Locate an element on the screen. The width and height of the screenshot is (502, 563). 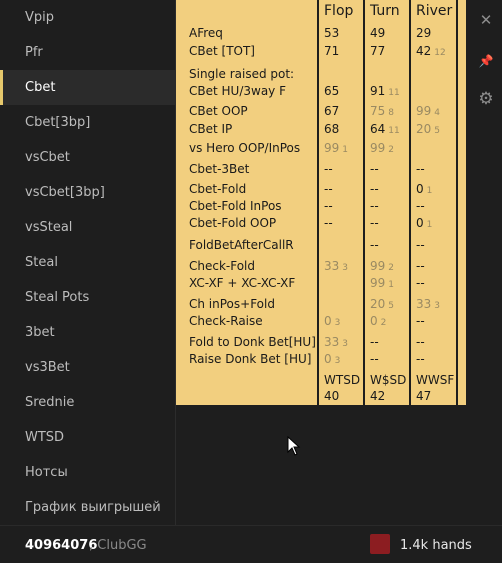
table-row: Check-Raise 0 3 0 2 -- is located at coordinates (321, 321).